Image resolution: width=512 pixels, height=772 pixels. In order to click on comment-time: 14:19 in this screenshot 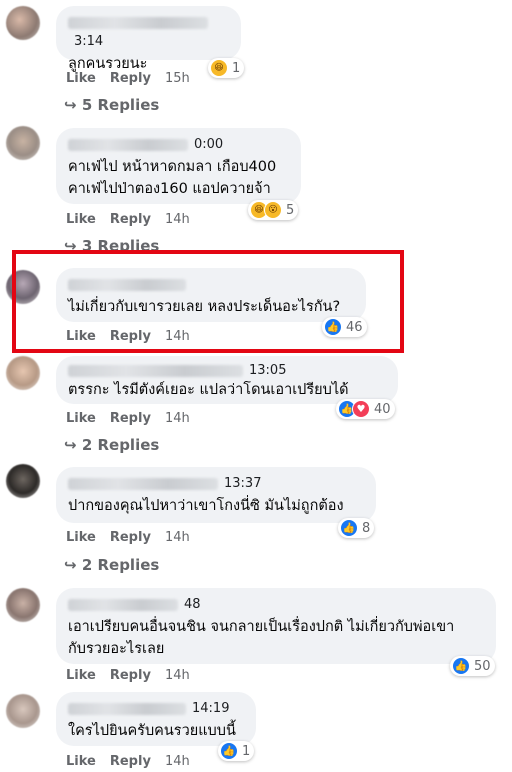, I will do `click(211, 708)`.